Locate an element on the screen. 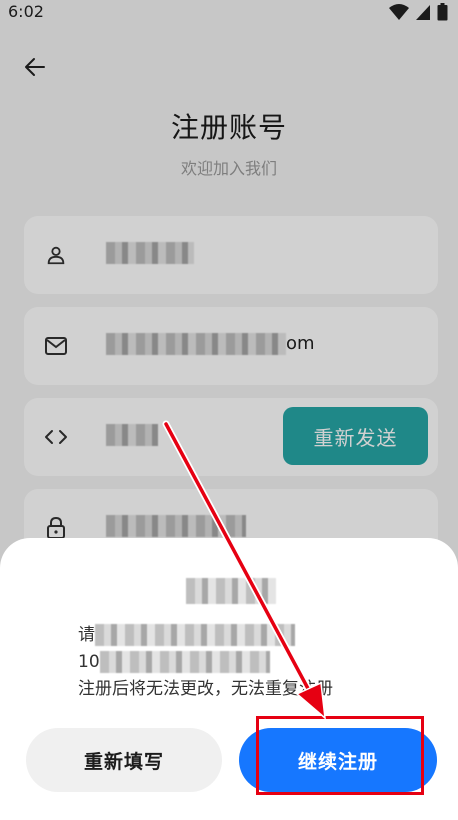 The height and width of the screenshot is (820, 458). redacted-email-in-message is located at coordinates (184, 662).